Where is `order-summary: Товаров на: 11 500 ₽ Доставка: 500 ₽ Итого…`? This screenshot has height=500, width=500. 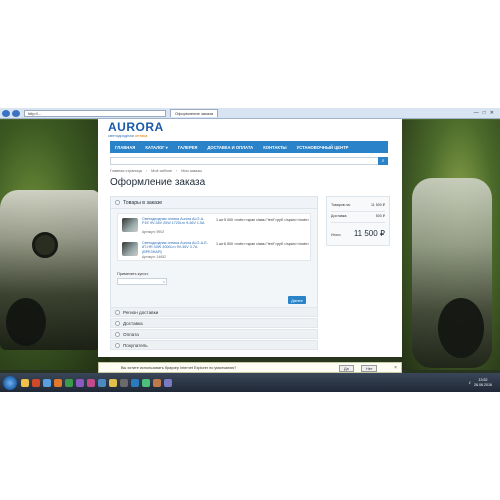 order-summary: Товаров на: 11 500 ₽ Доставка: 500 ₽ Итого… is located at coordinates (358, 221).